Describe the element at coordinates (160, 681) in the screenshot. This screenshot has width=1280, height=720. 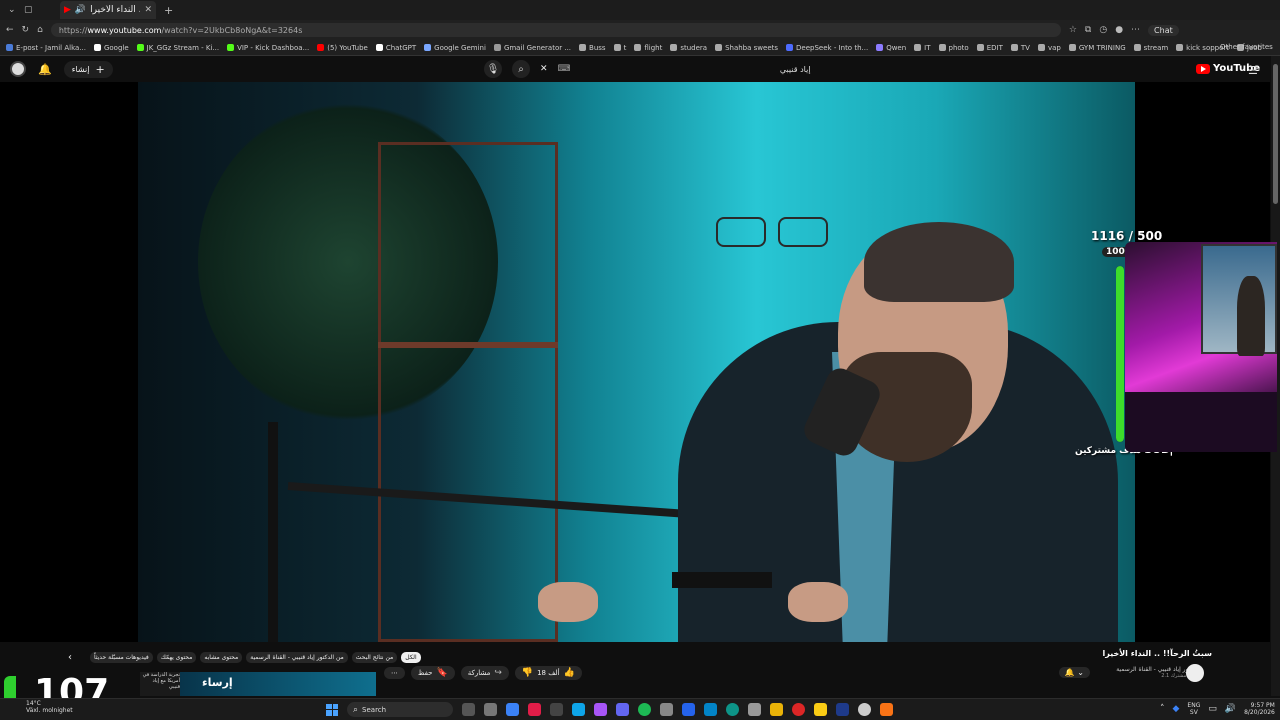
I see `recommended-video-title: تجربة الدراسة في أمريكا مع إياد قنيبي` at that location.